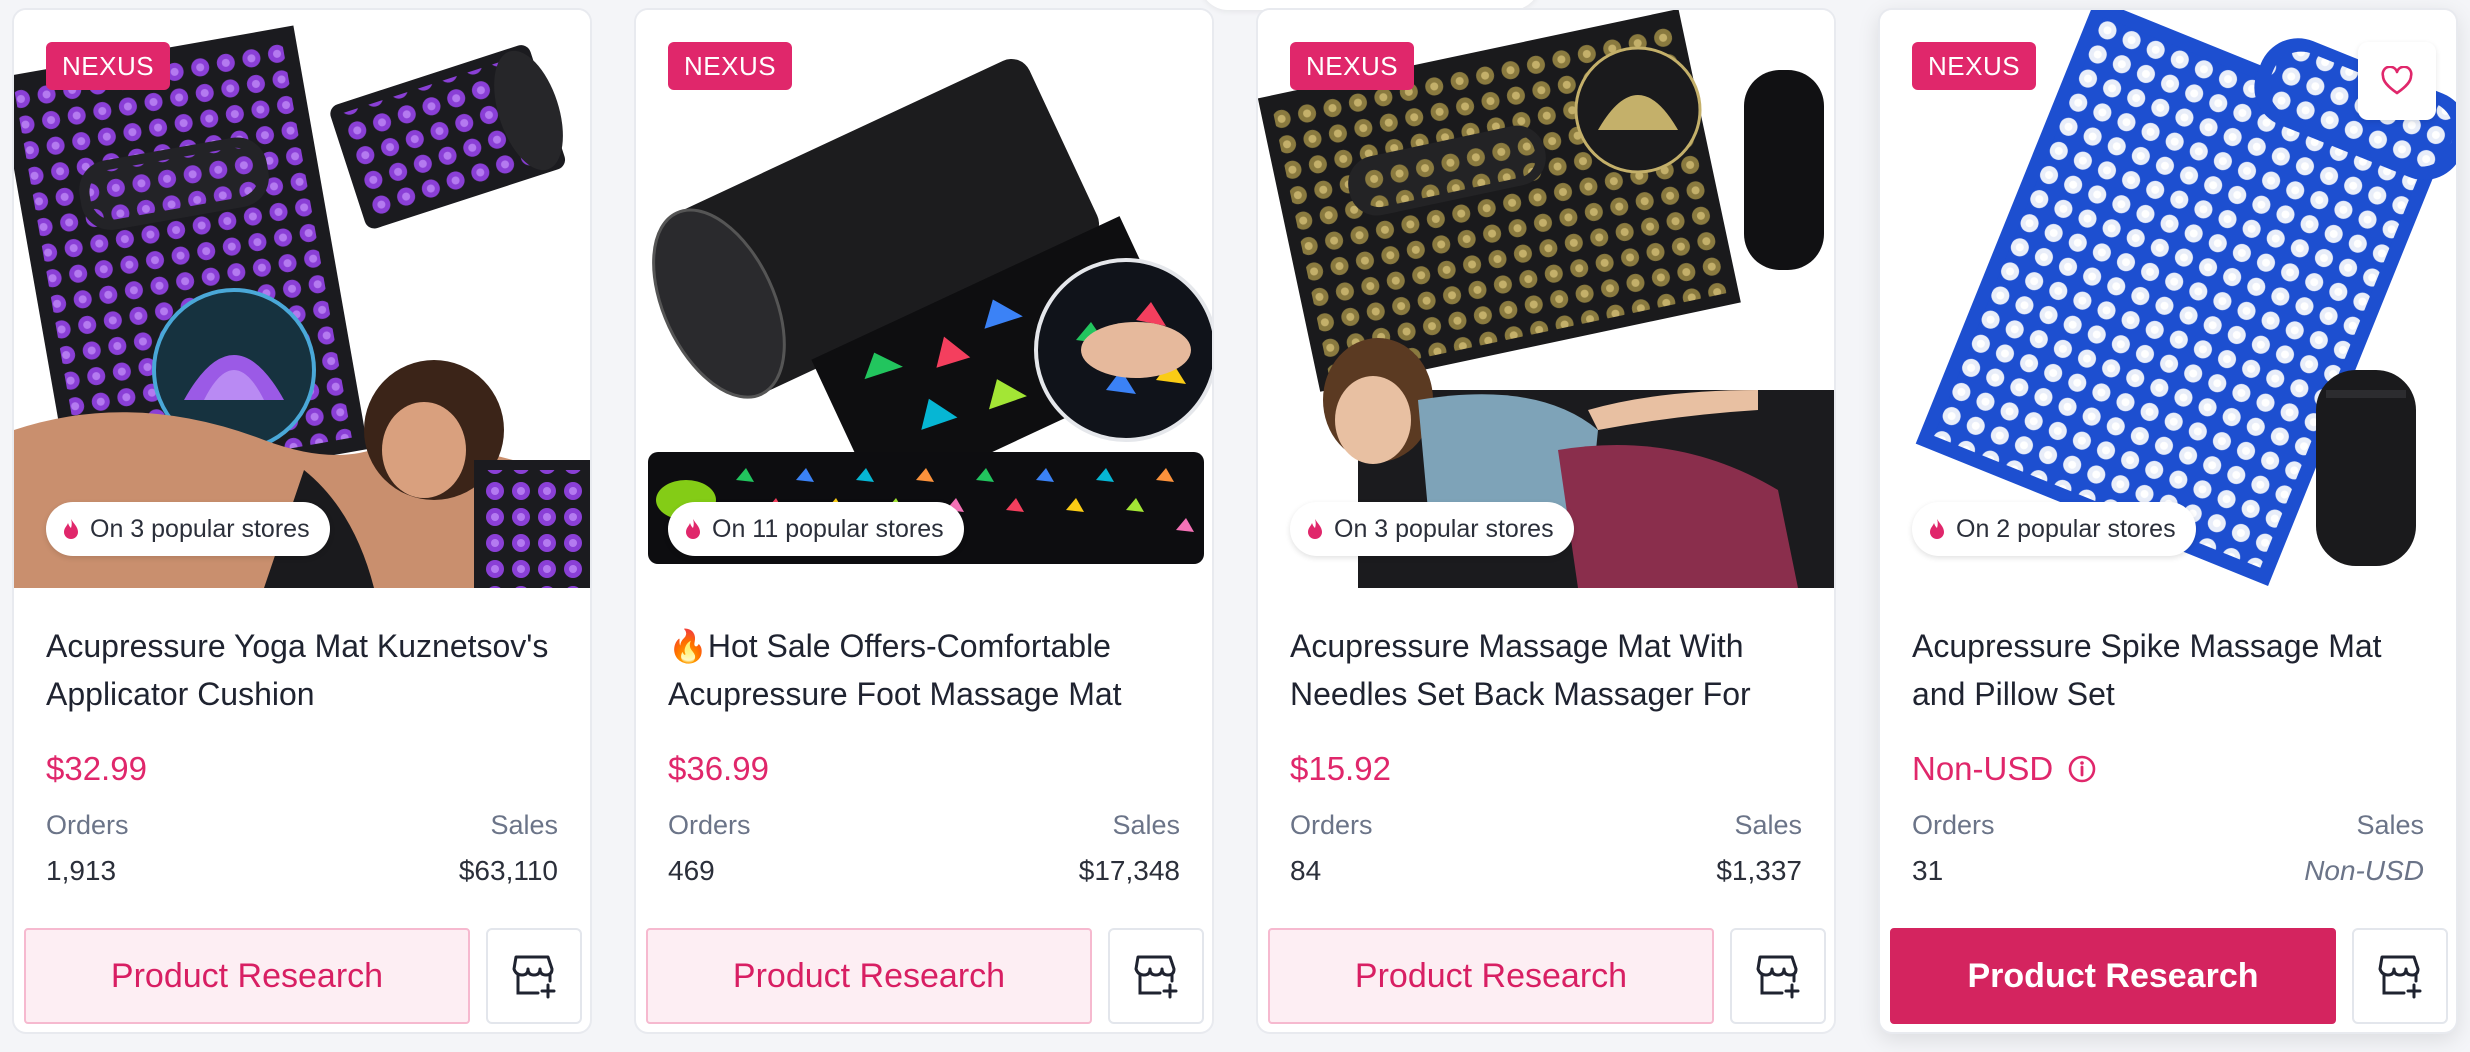 Image resolution: width=2470 pixels, height=1052 pixels. What do you see at coordinates (2082, 769) in the screenshot?
I see `info-icon` at bounding box center [2082, 769].